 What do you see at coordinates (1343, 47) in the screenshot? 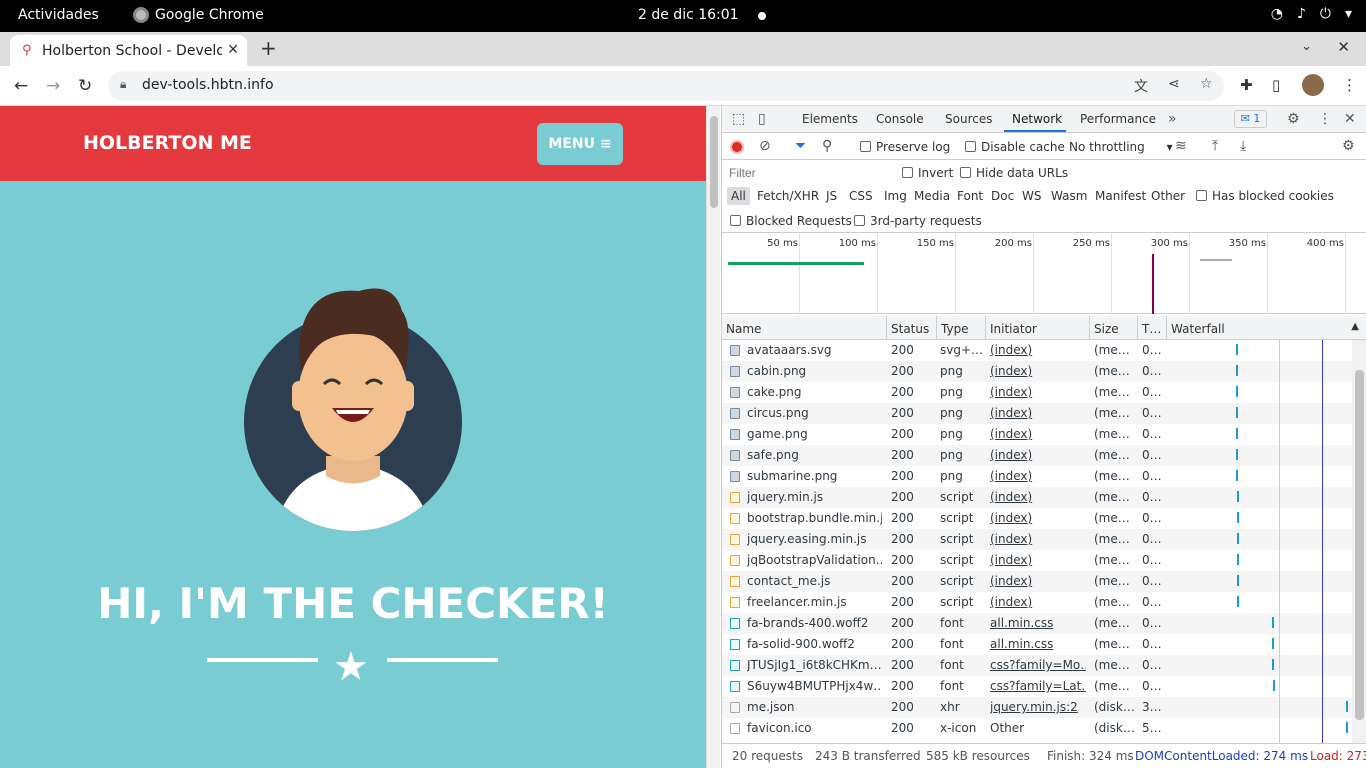
I see `window-close-icon: ✕` at bounding box center [1343, 47].